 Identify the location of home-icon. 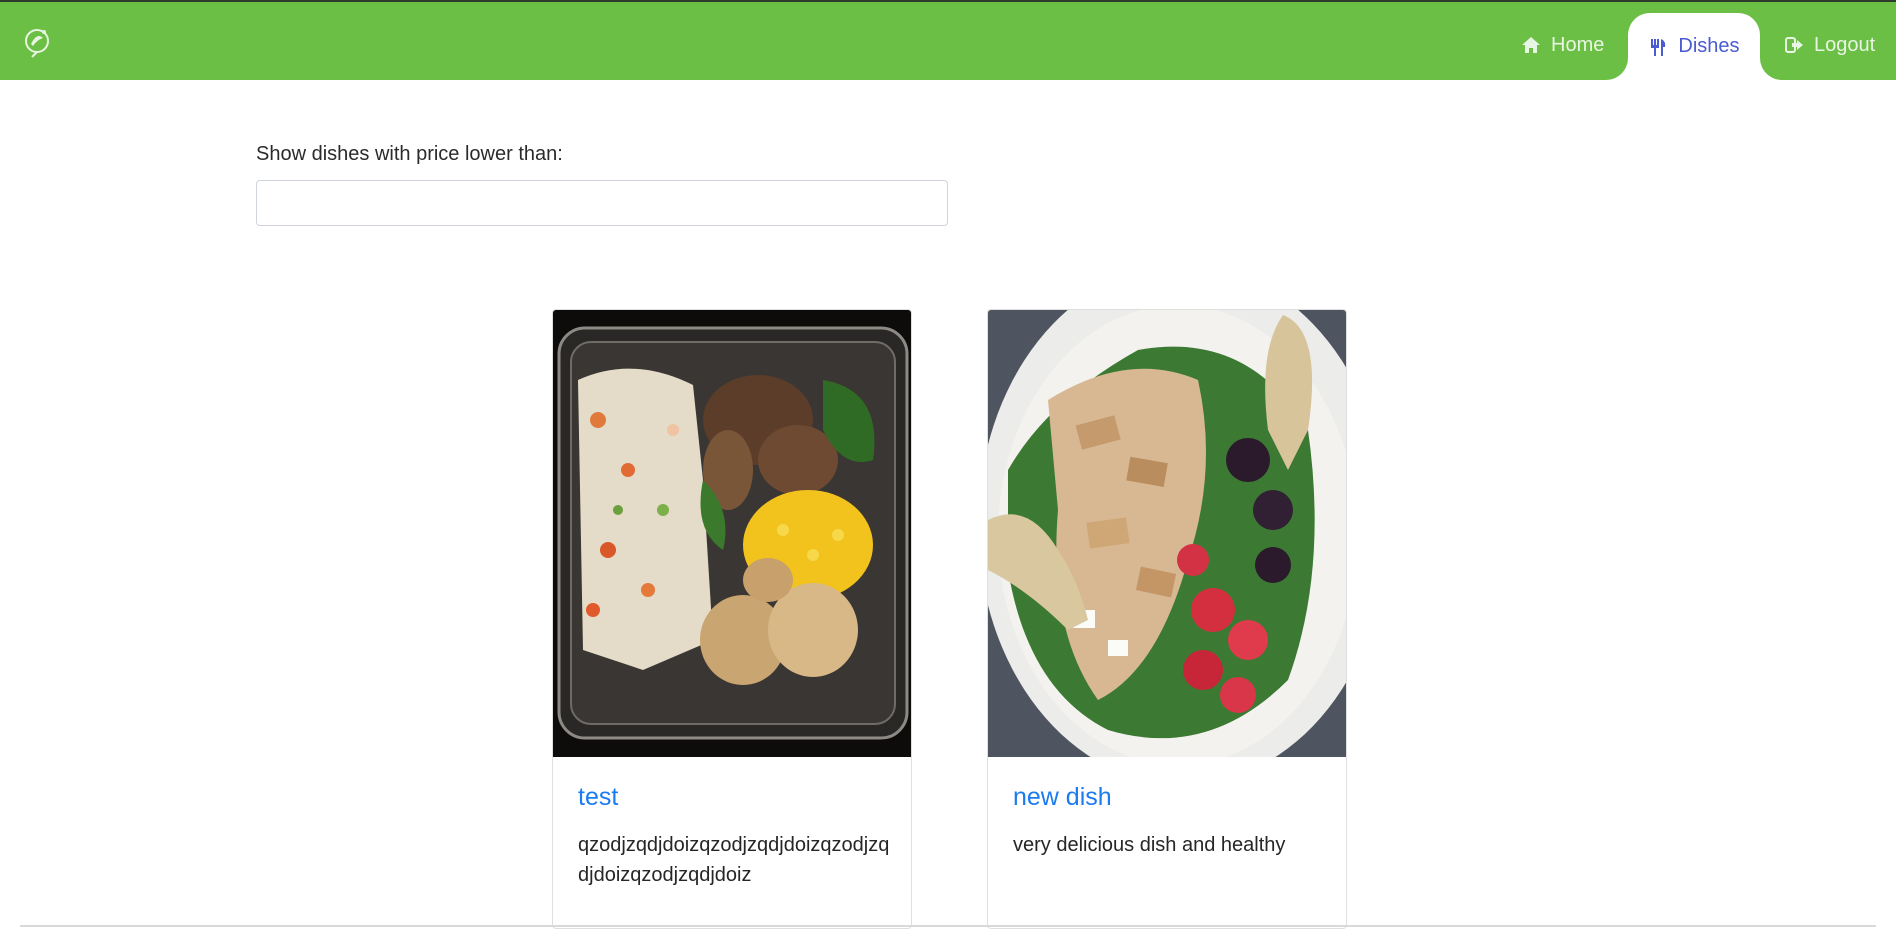
(1531, 45).